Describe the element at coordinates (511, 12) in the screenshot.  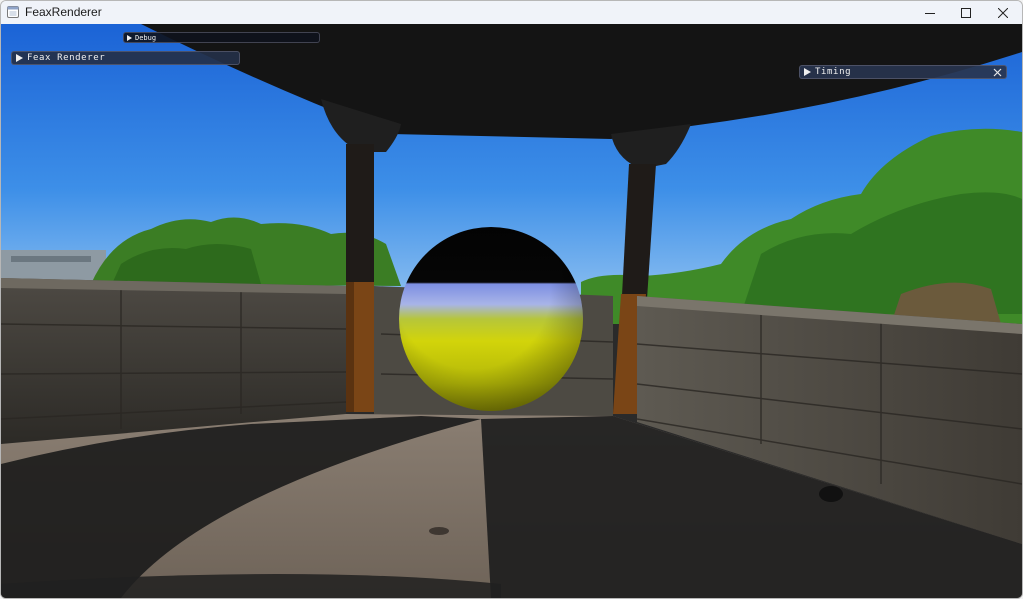
I see `title-bar: FeaxRenderer` at that location.